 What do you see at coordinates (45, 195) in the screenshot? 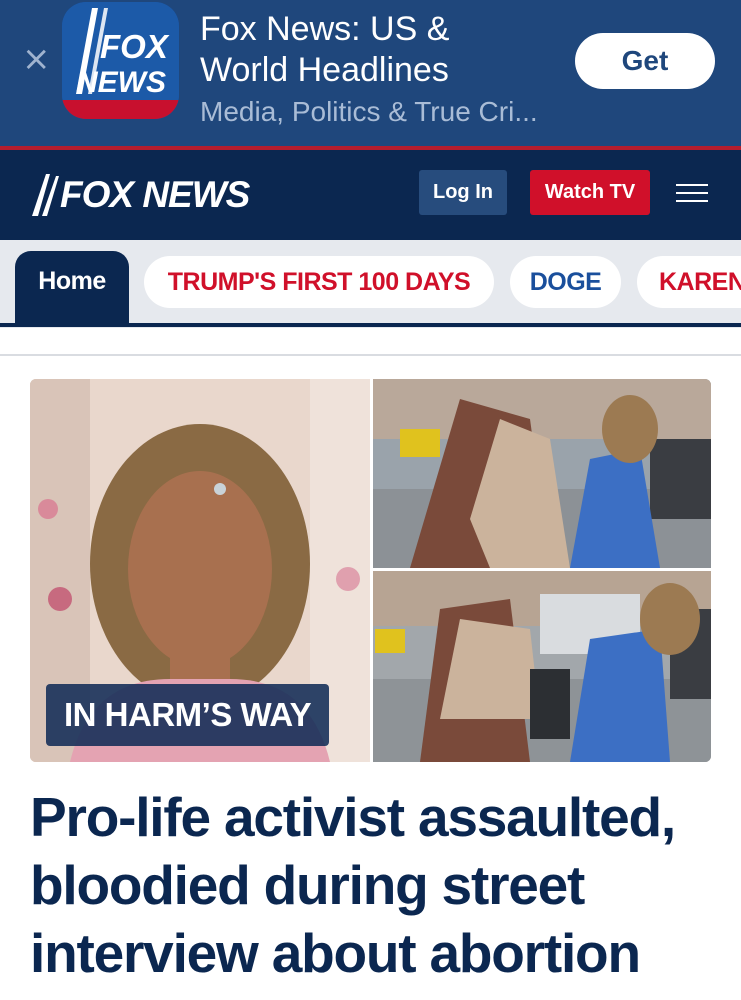
I see `fox-searchlight-icon` at bounding box center [45, 195].